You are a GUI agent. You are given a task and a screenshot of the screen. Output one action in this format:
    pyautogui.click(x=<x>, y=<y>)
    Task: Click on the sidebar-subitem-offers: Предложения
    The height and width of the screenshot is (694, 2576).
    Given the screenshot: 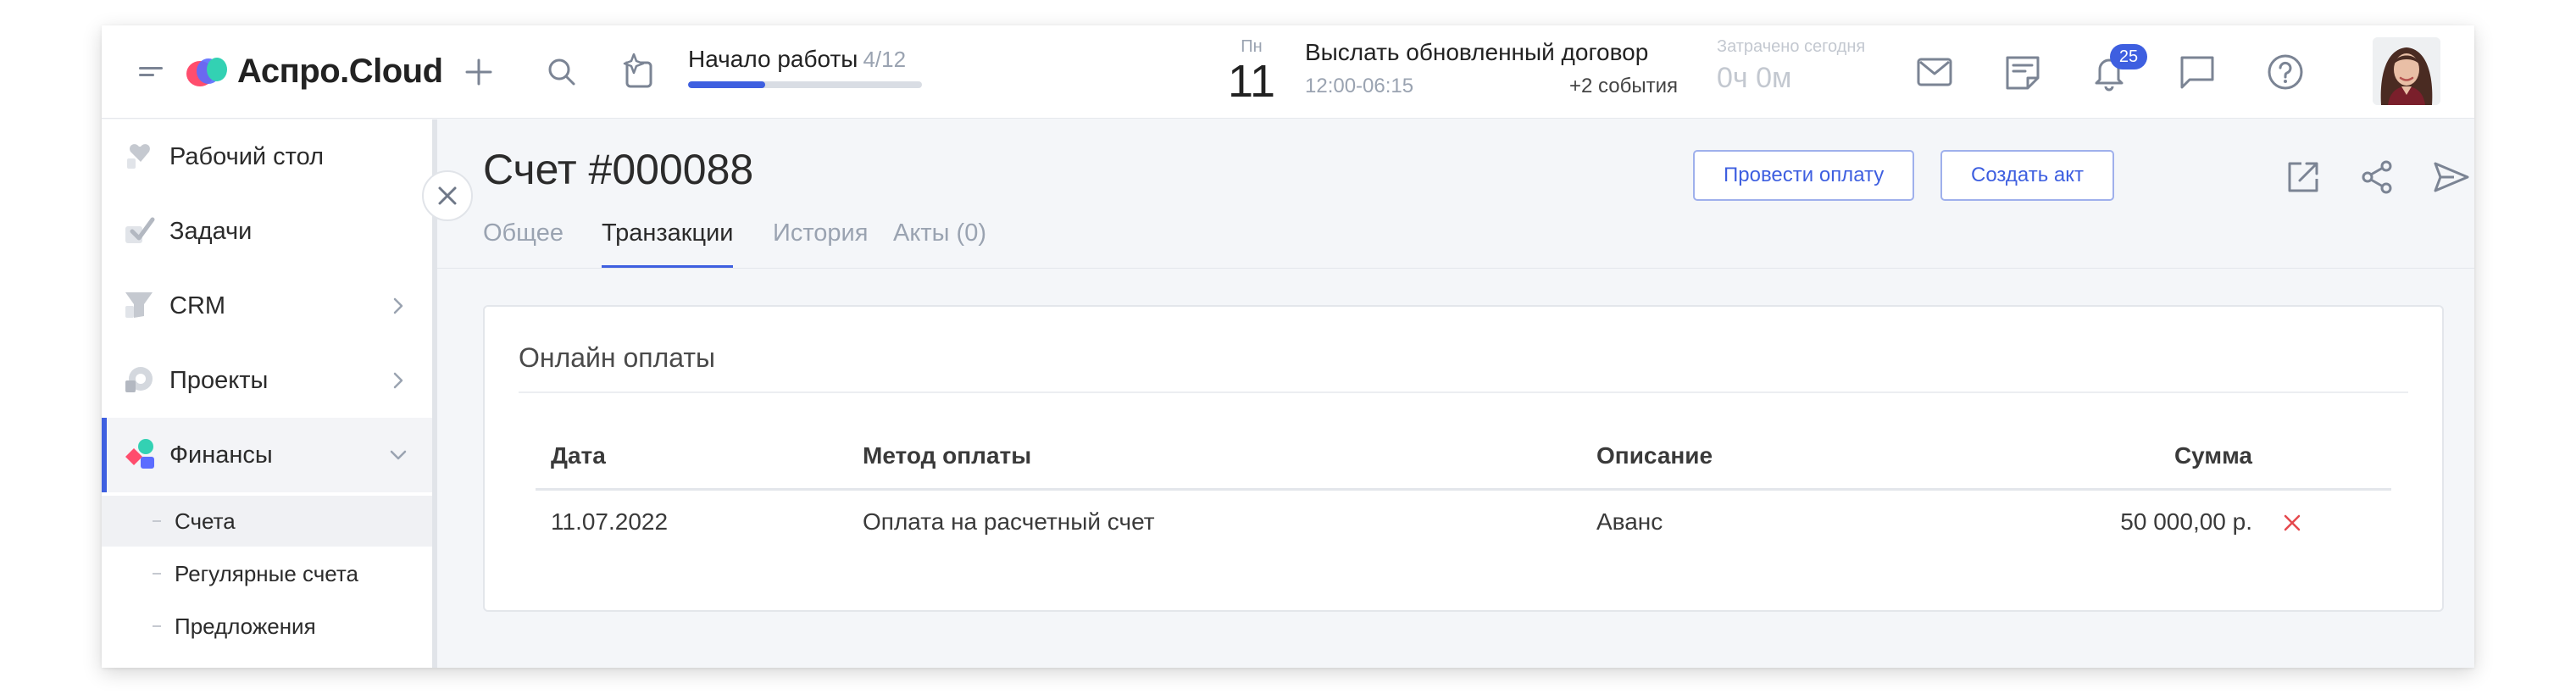 What is the action you would take?
    pyautogui.click(x=267, y=626)
    